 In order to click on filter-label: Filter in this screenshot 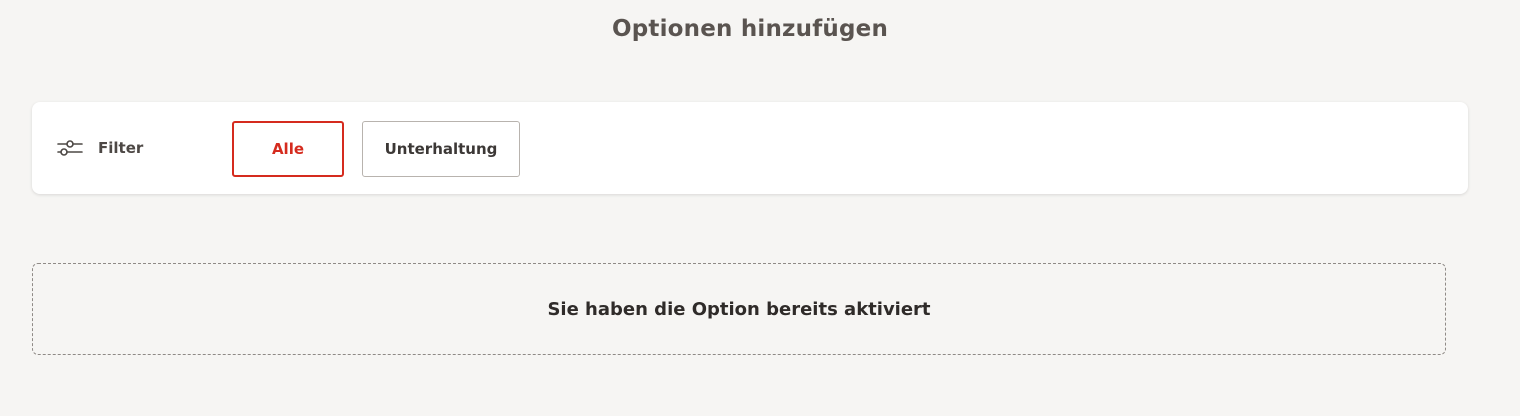, I will do `click(121, 148)`.